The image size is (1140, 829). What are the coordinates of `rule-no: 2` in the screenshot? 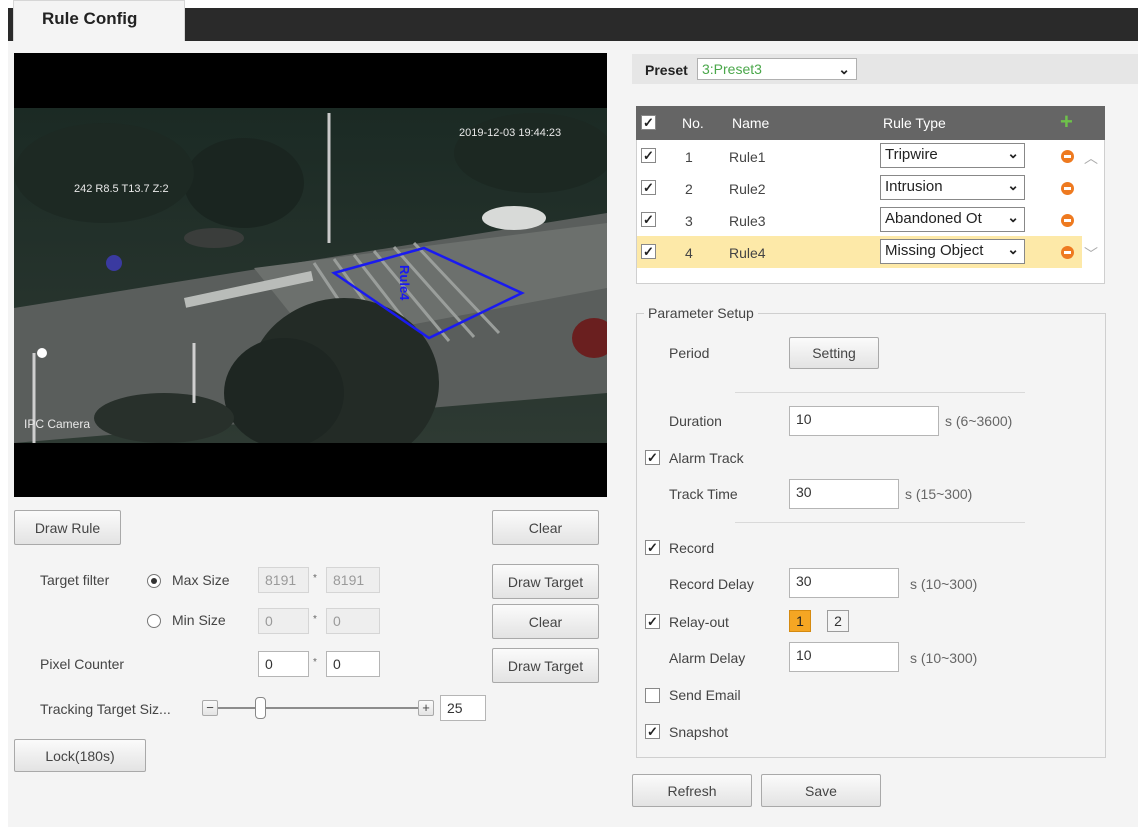 It's located at (689, 189).